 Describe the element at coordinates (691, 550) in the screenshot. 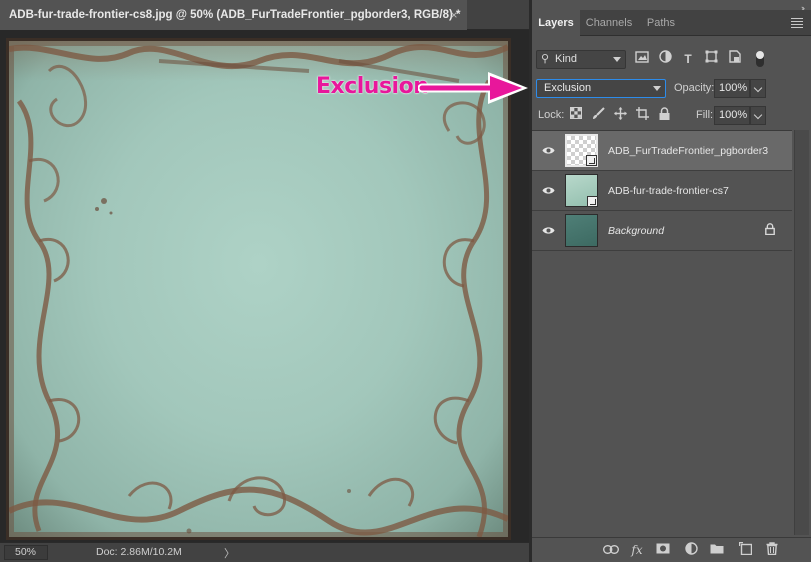

I see `adjustment-layer-icon` at that location.